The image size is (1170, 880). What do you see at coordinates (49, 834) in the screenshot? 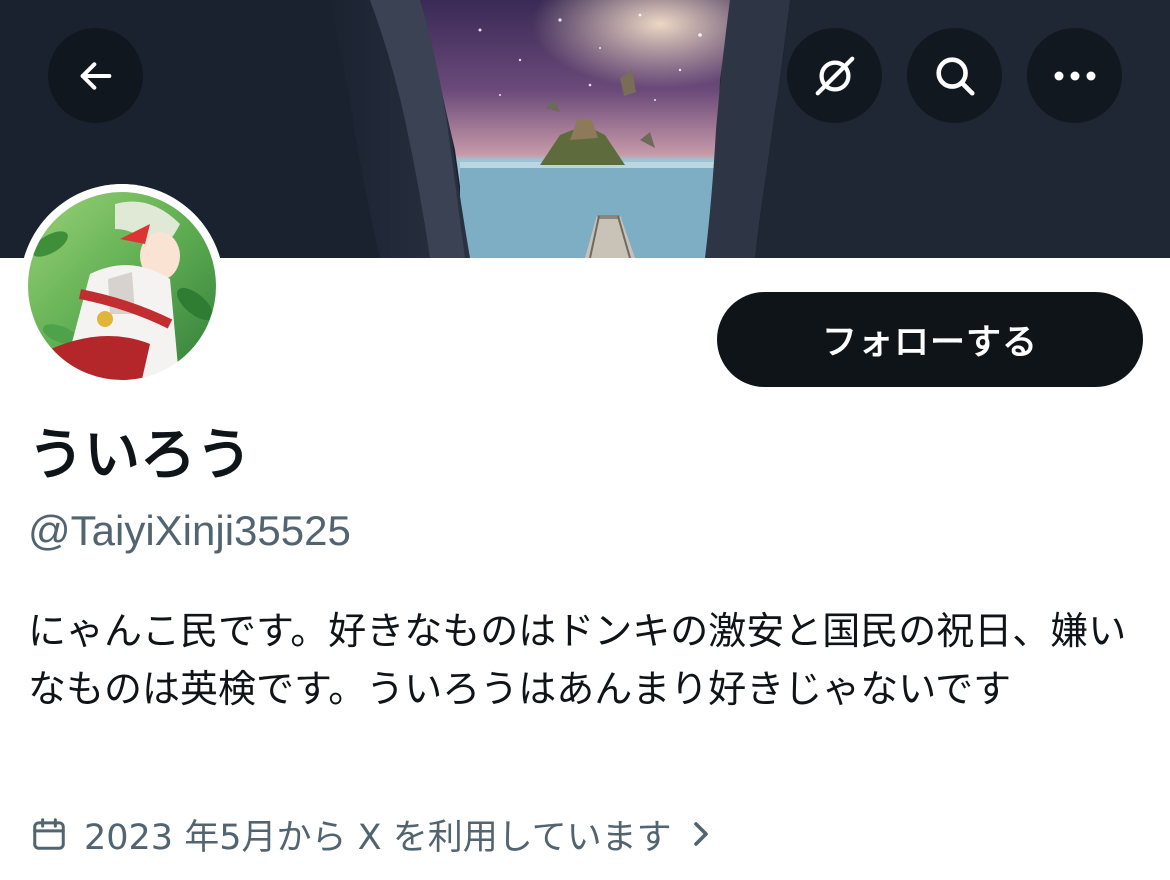
I see `calendar-icon` at bounding box center [49, 834].